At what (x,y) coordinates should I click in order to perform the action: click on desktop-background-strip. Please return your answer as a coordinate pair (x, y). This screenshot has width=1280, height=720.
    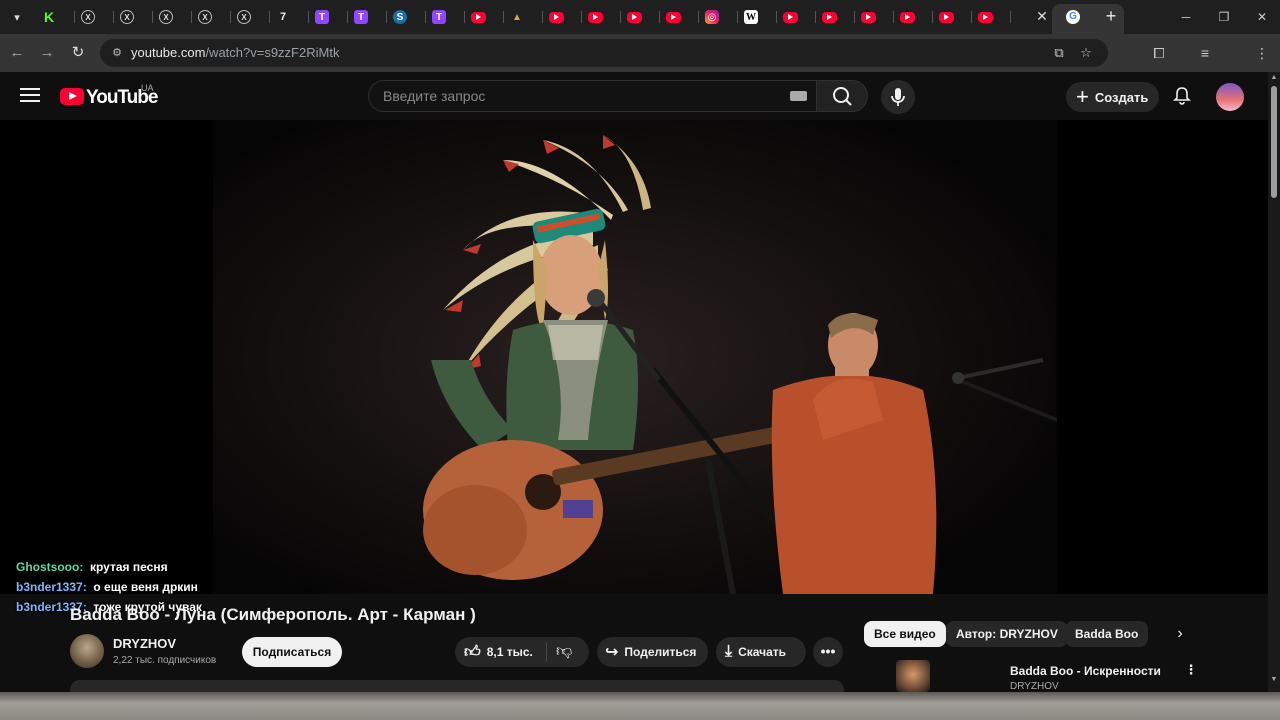
    Looking at the image, I should click on (640, 706).